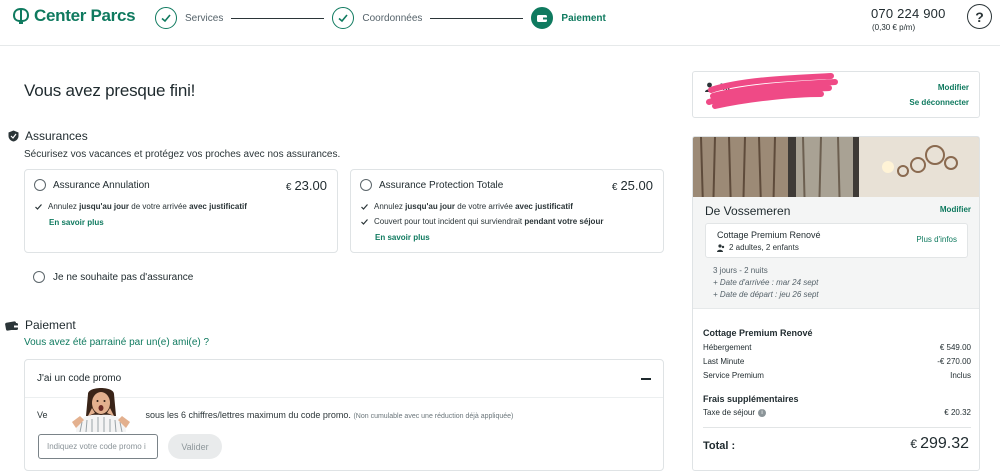  Describe the element at coordinates (955, 209) in the screenshot. I see `modify-stay-link: Modifier` at that location.